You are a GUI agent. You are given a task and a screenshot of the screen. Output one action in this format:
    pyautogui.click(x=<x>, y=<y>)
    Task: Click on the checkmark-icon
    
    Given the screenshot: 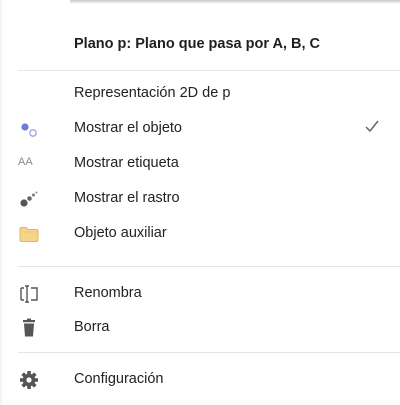 What is the action you would take?
    pyautogui.click(x=372, y=126)
    